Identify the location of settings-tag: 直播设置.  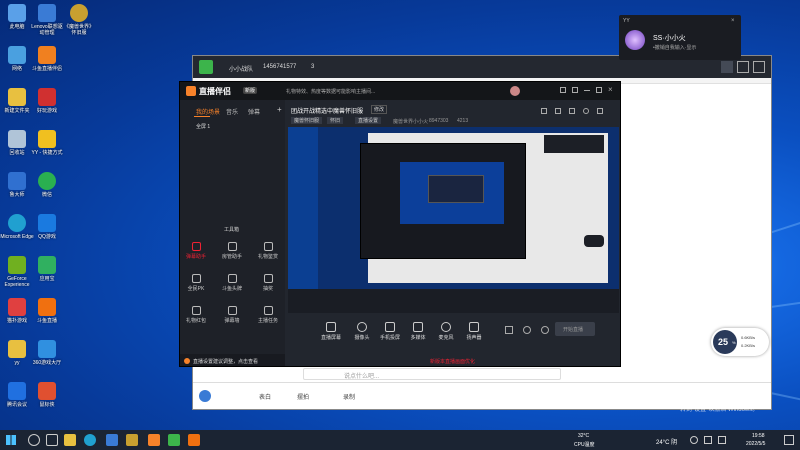
(368, 120).